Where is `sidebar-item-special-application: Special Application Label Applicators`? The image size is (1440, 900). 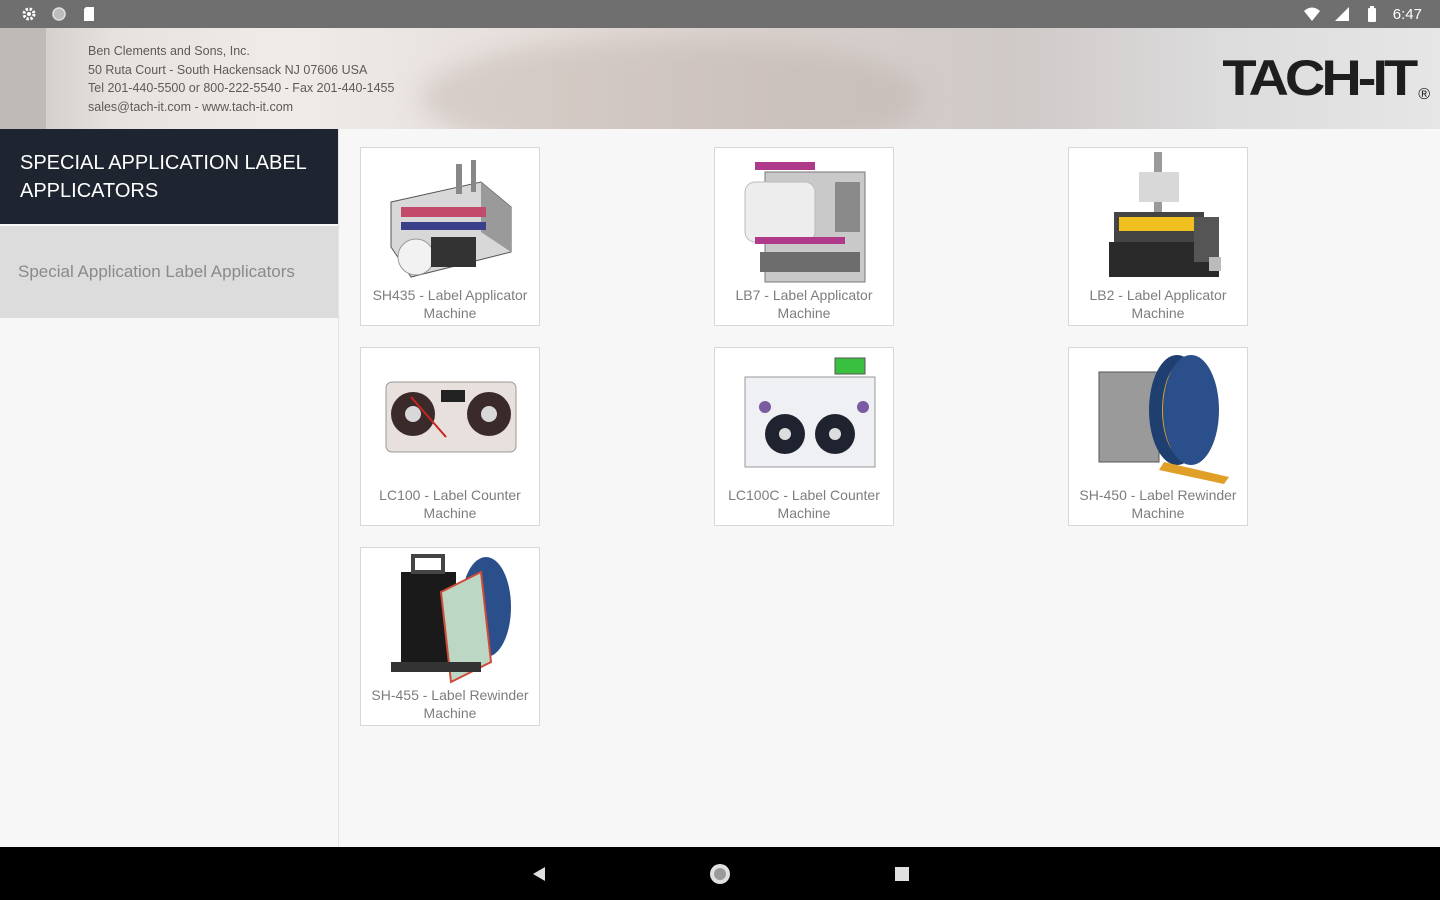
sidebar-item-special-application: Special Application Label Applicators is located at coordinates (169, 272).